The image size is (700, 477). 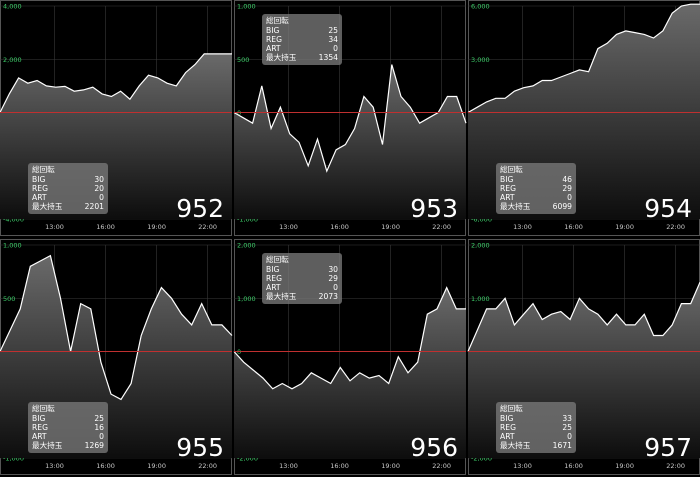 I want to click on stat-reg: REG 20, so click(x=68, y=188).